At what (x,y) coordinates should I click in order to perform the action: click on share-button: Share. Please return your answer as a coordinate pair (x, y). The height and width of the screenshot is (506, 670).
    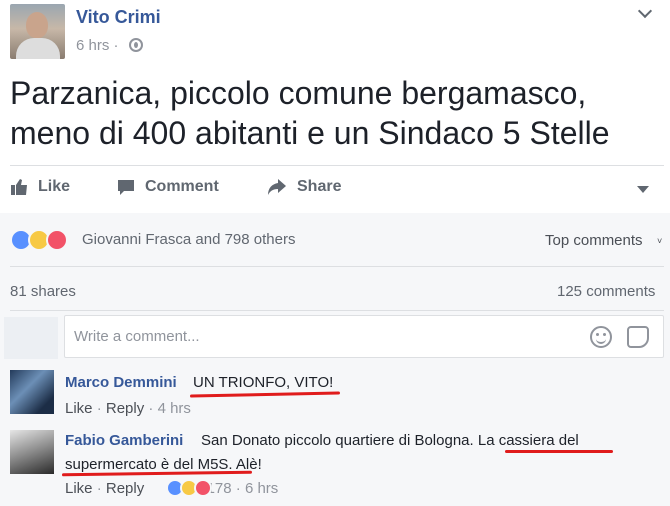
    Looking at the image, I should click on (304, 187).